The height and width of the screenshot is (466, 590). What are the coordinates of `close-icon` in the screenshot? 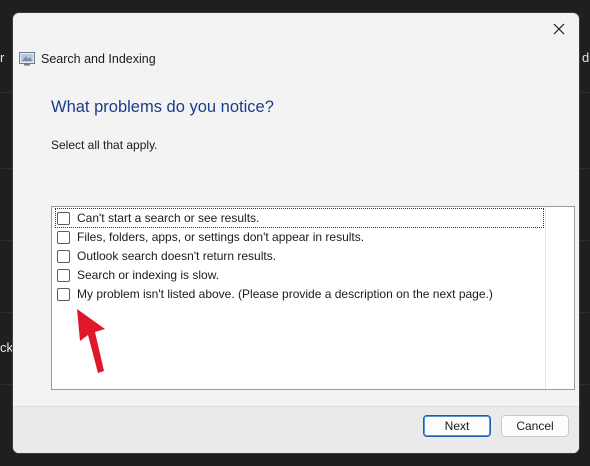 It's located at (559, 29).